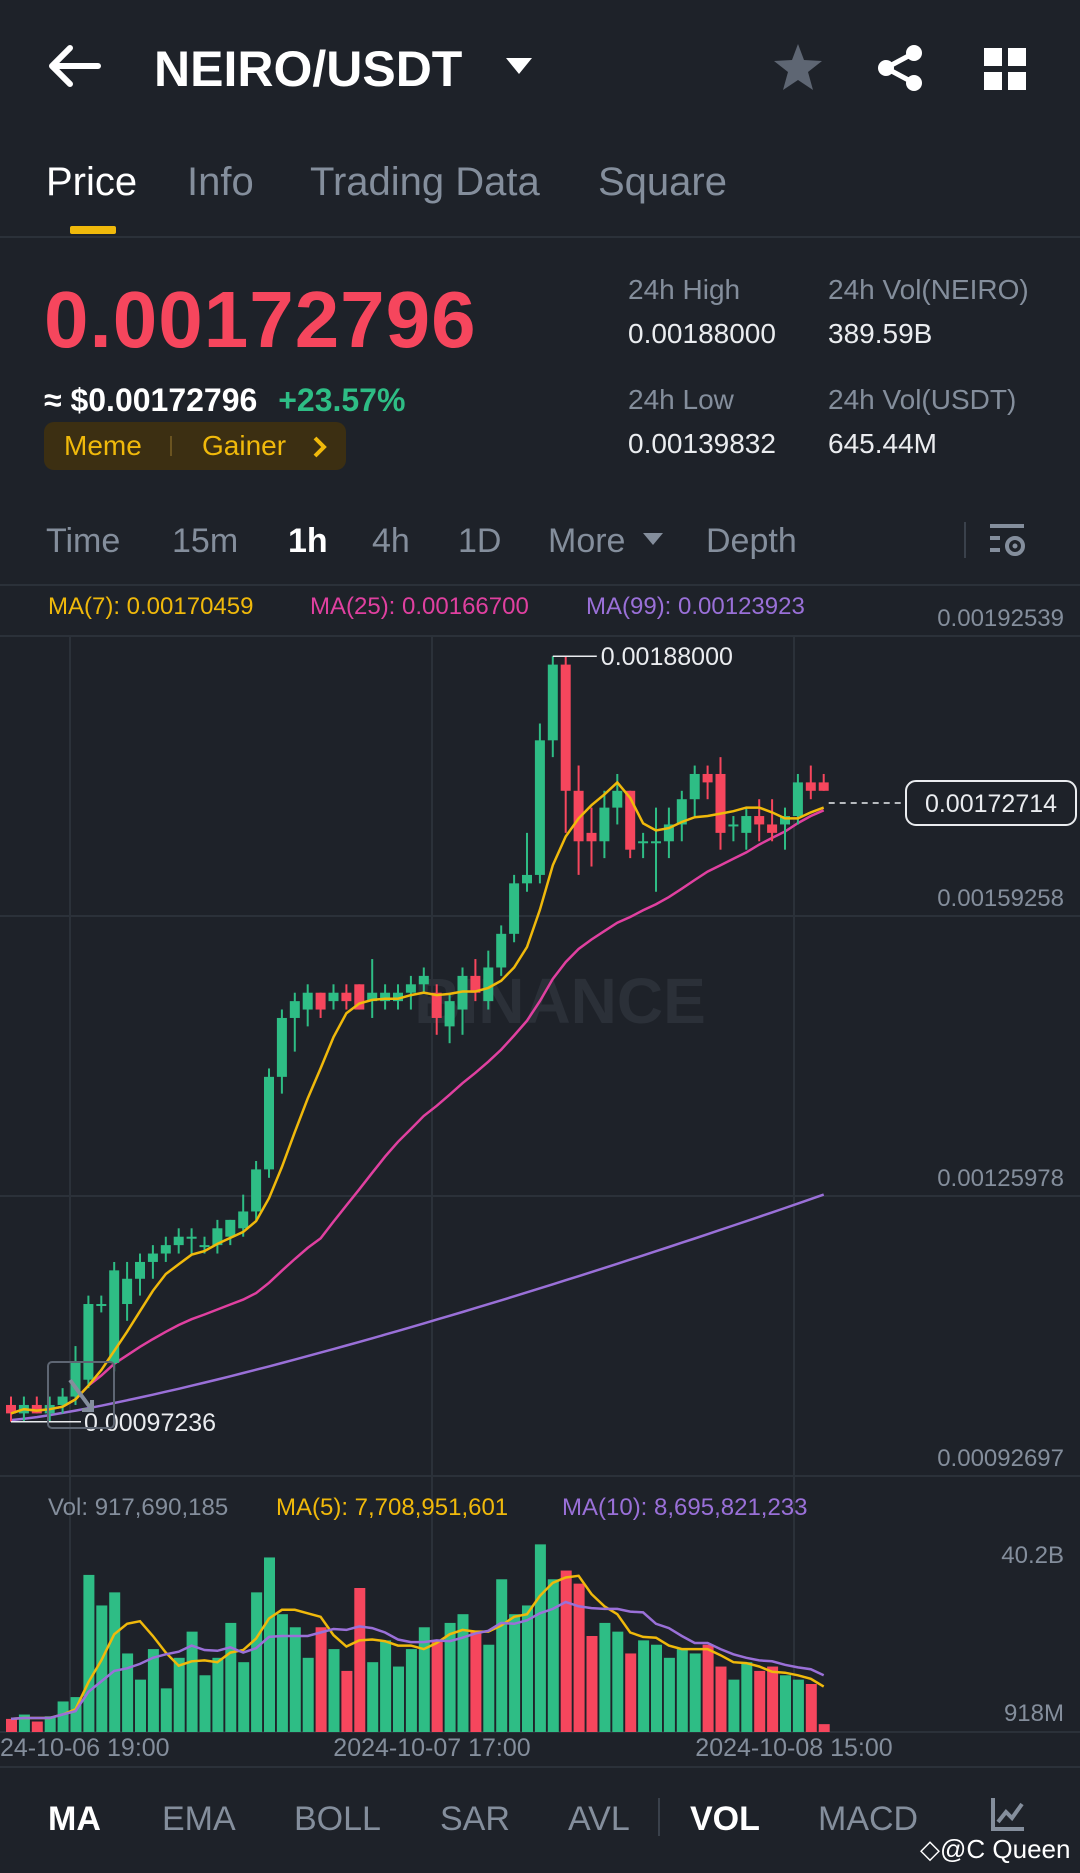 Image resolution: width=1080 pixels, height=1873 pixels. What do you see at coordinates (1000, 1458) in the screenshot?
I see `price-tick-4: 0.00092697` at bounding box center [1000, 1458].